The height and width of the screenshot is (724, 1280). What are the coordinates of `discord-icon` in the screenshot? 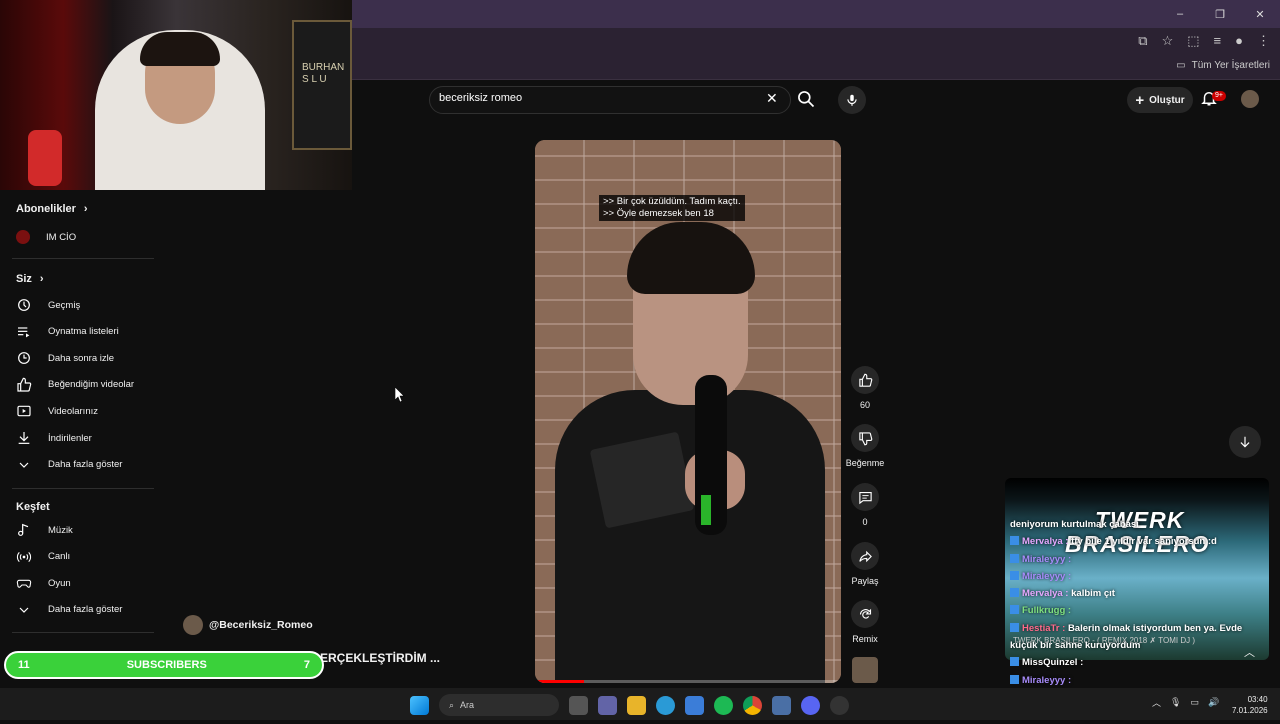 It's located at (810, 705).